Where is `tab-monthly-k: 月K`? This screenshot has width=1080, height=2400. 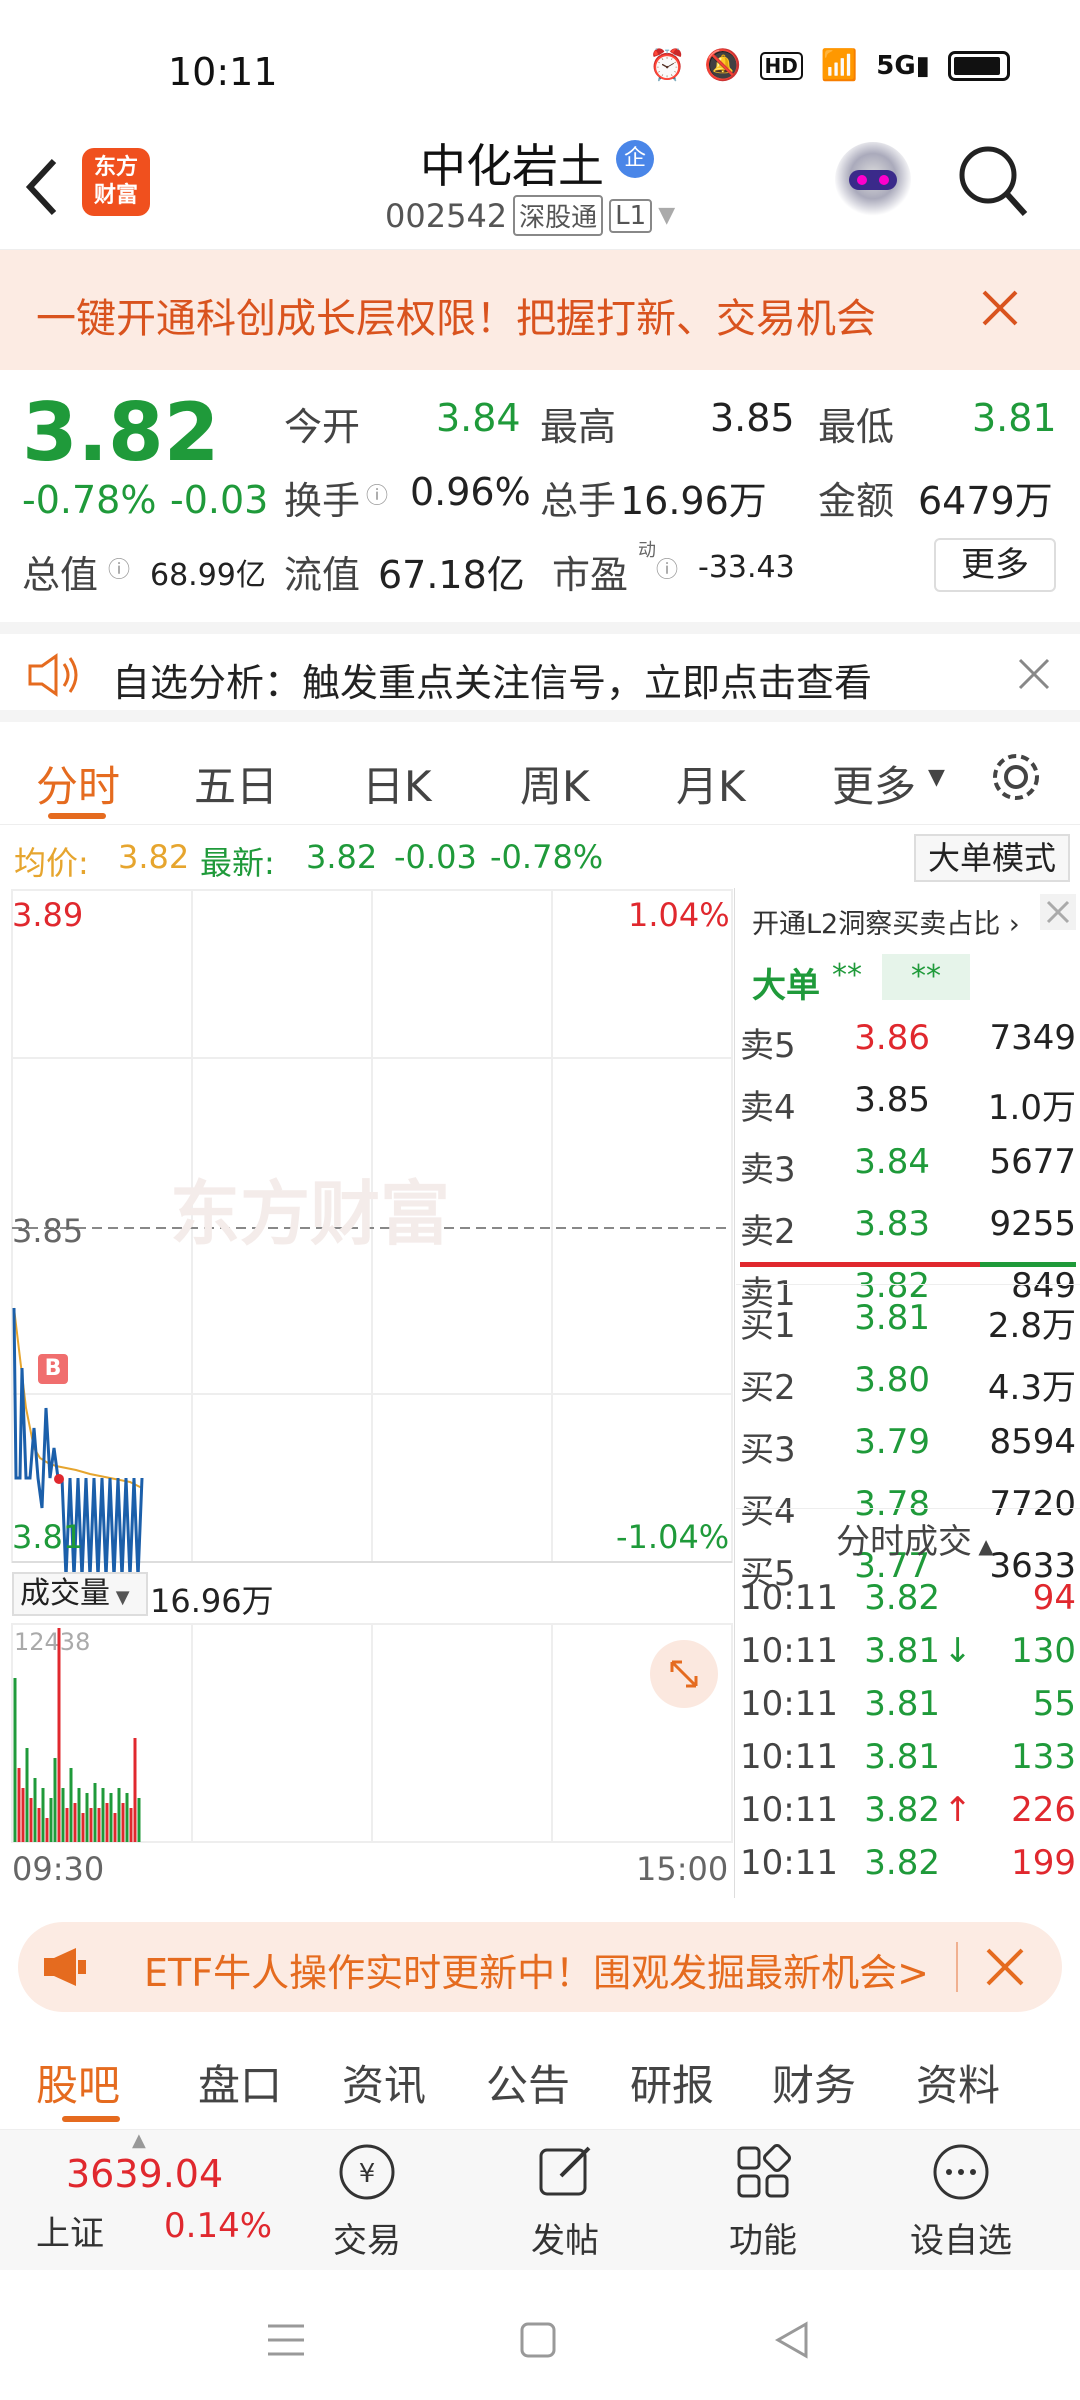
tab-monthly-k: 月K is located at coordinates (711, 783).